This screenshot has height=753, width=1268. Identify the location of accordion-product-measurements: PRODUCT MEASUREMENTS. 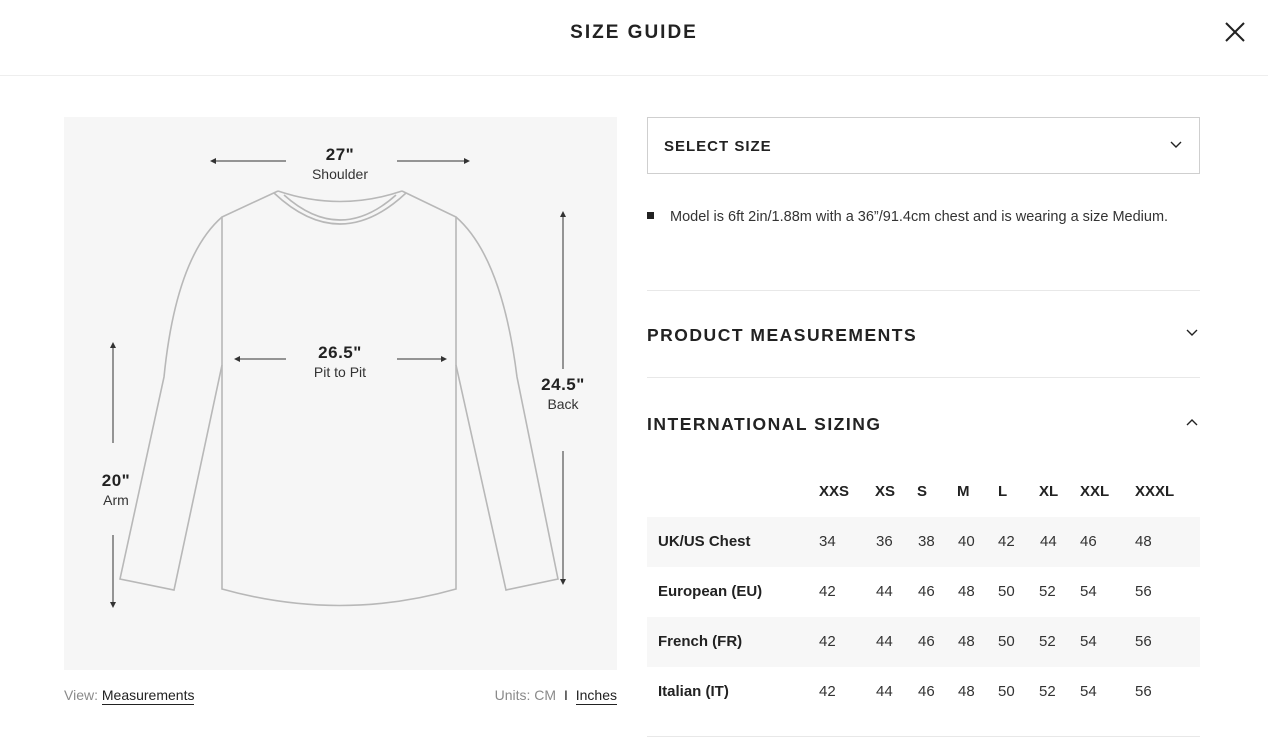
(923, 335).